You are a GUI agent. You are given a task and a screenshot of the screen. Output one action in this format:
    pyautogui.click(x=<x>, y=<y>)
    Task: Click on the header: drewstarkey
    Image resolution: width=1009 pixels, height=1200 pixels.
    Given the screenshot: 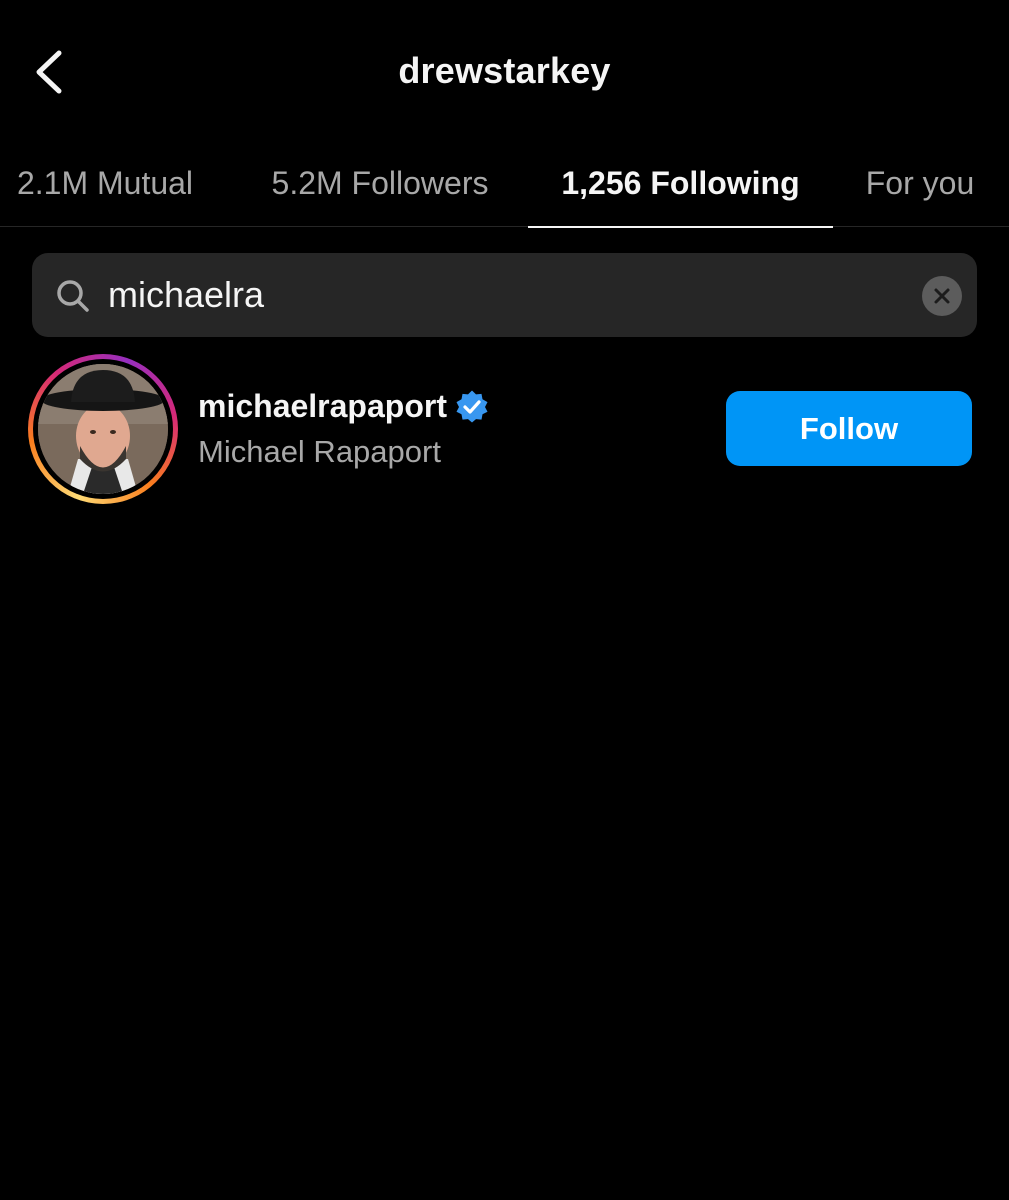 What is the action you would take?
    pyautogui.click(x=504, y=70)
    